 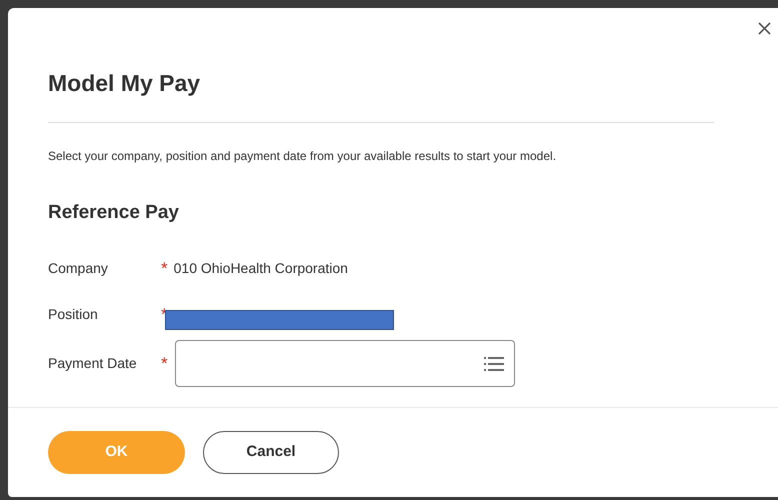 What do you see at coordinates (494, 364) in the screenshot?
I see `list-icon` at bounding box center [494, 364].